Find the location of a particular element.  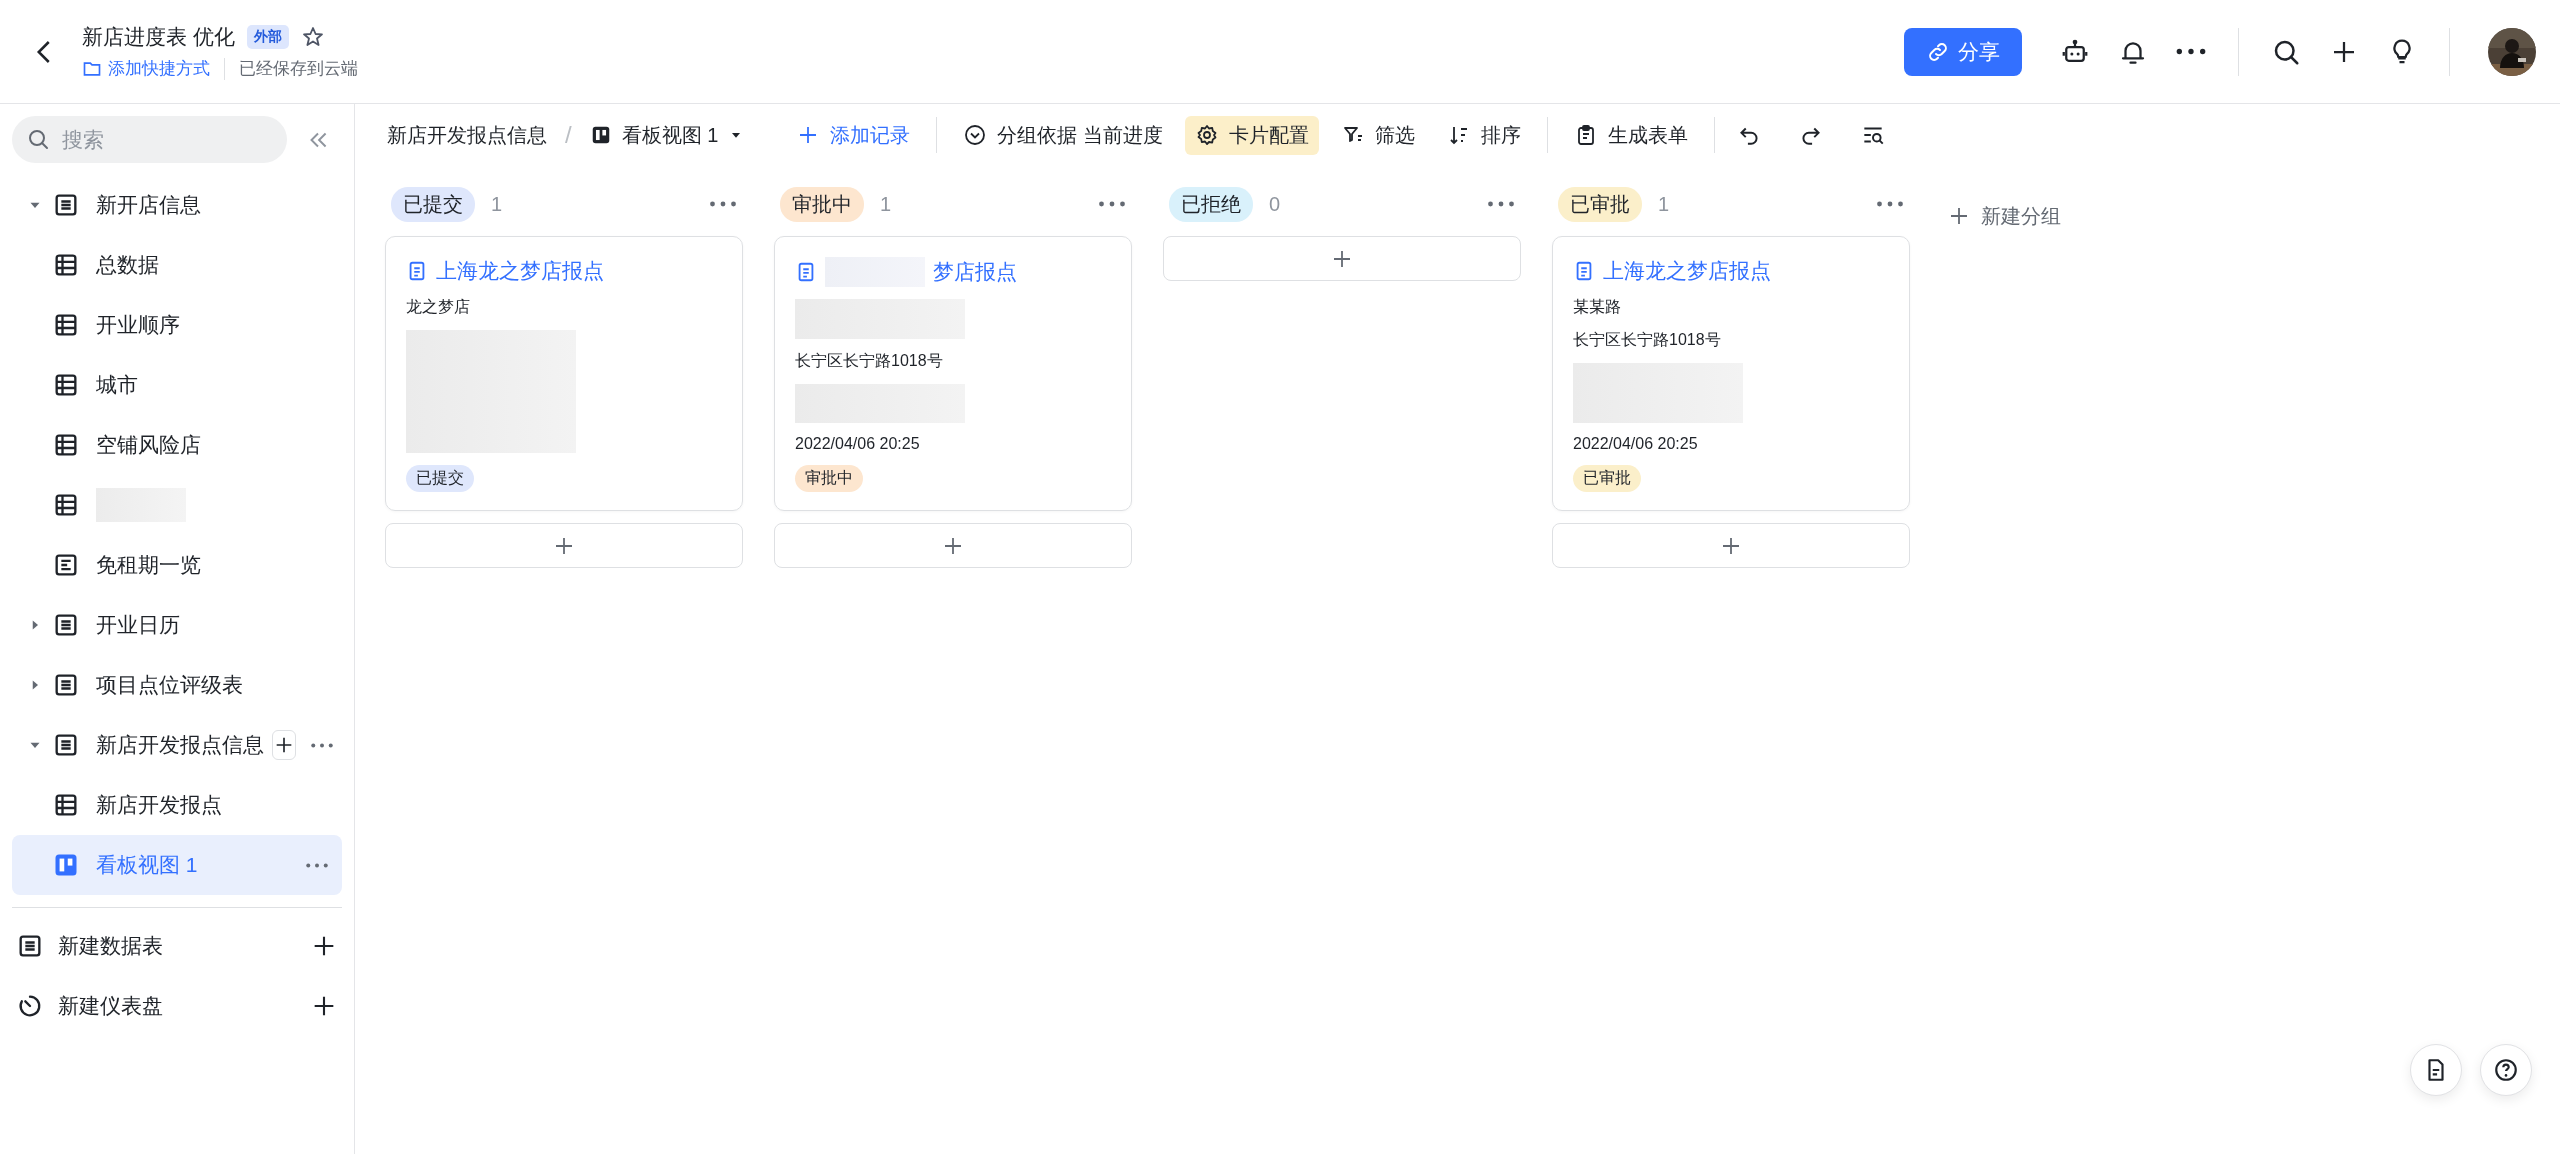

sidebar-item: 新店开发报点信息 is located at coordinates (177, 745).